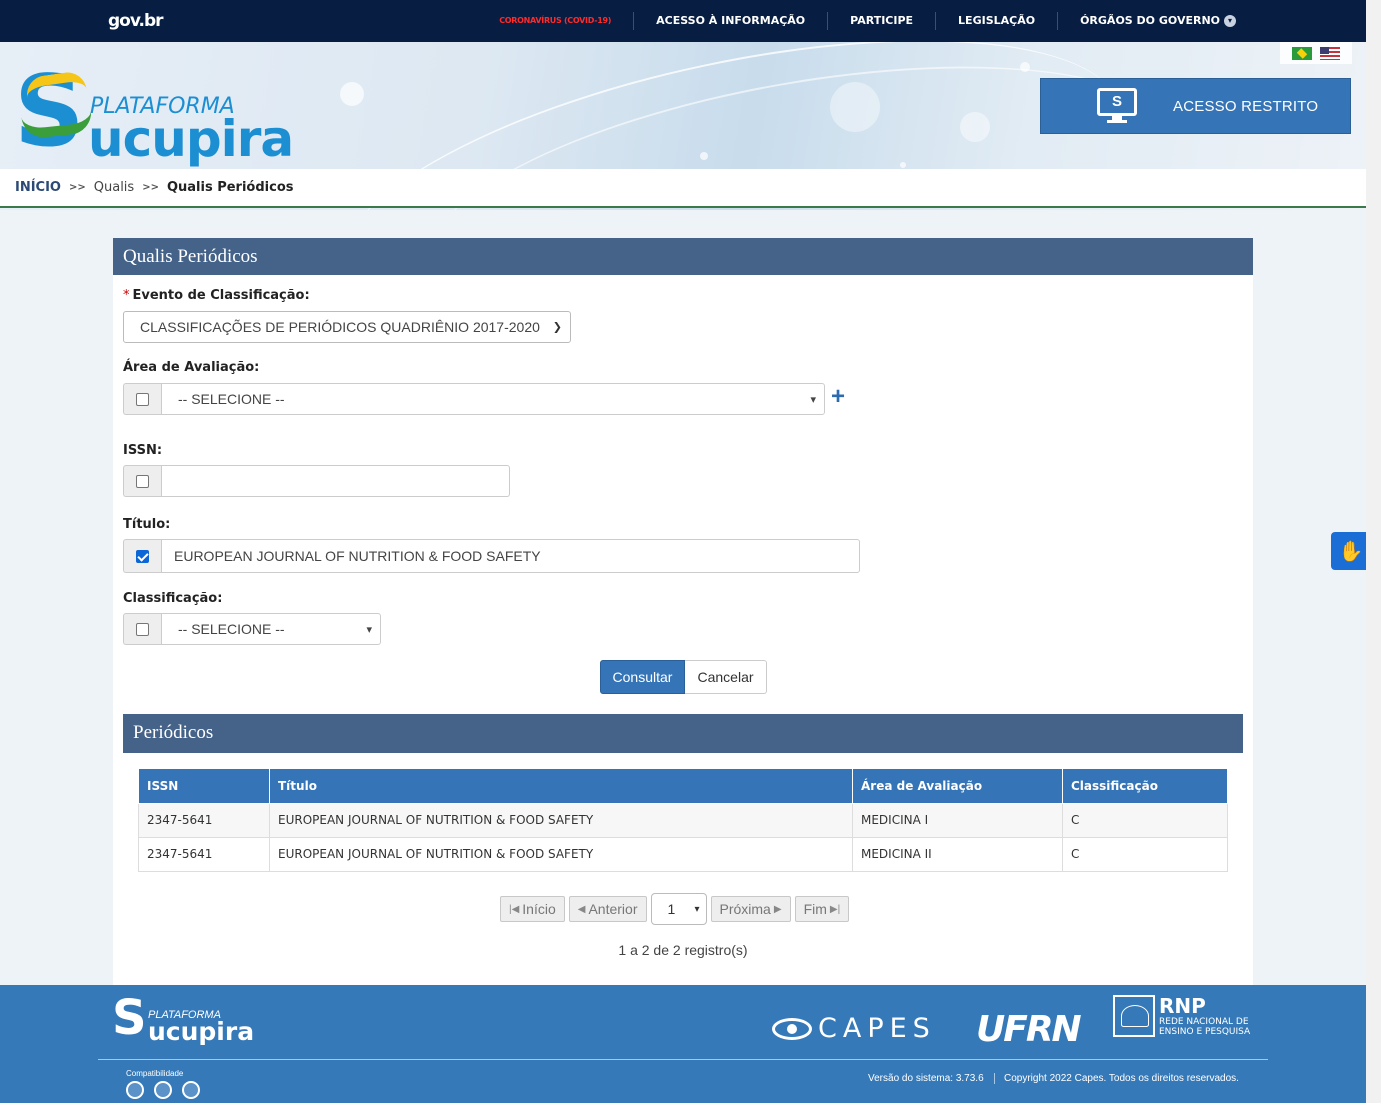 This screenshot has height=1103, width=1381. I want to click on col-issn: ISSN, so click(204, 786).